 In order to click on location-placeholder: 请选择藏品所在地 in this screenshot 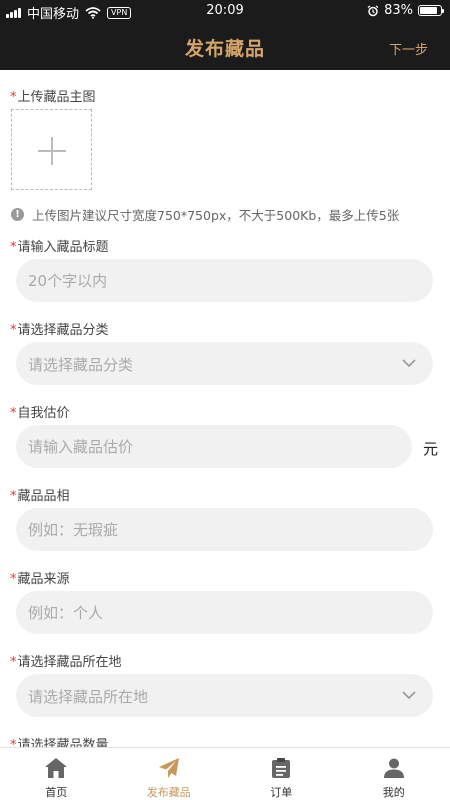, I will do `click(88, 697)`.